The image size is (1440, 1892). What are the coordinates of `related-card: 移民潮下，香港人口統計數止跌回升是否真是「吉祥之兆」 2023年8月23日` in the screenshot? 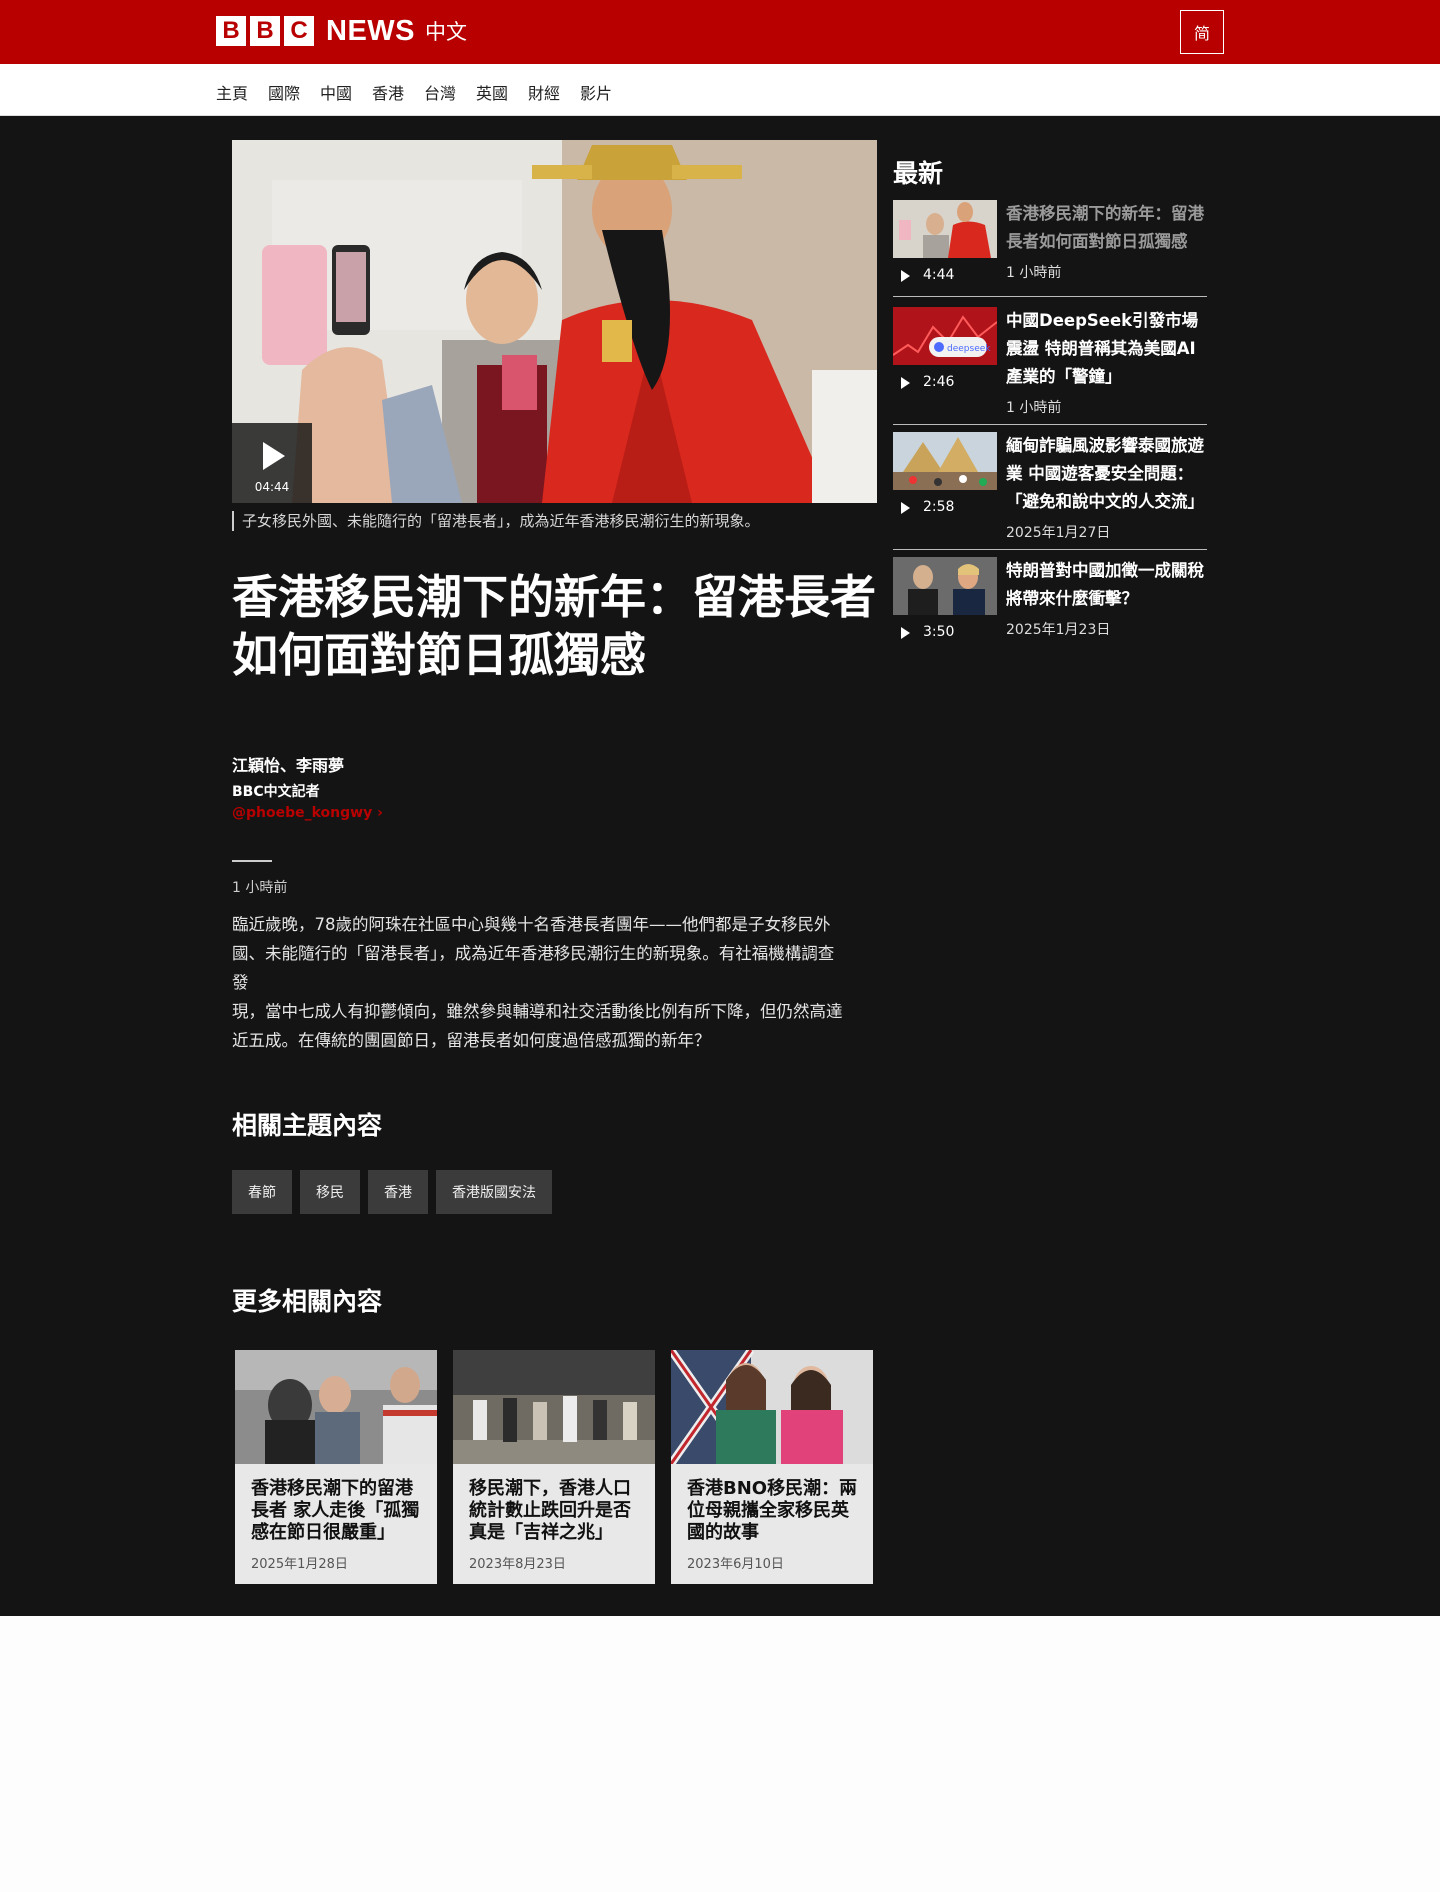 It's located at (554, 1467).